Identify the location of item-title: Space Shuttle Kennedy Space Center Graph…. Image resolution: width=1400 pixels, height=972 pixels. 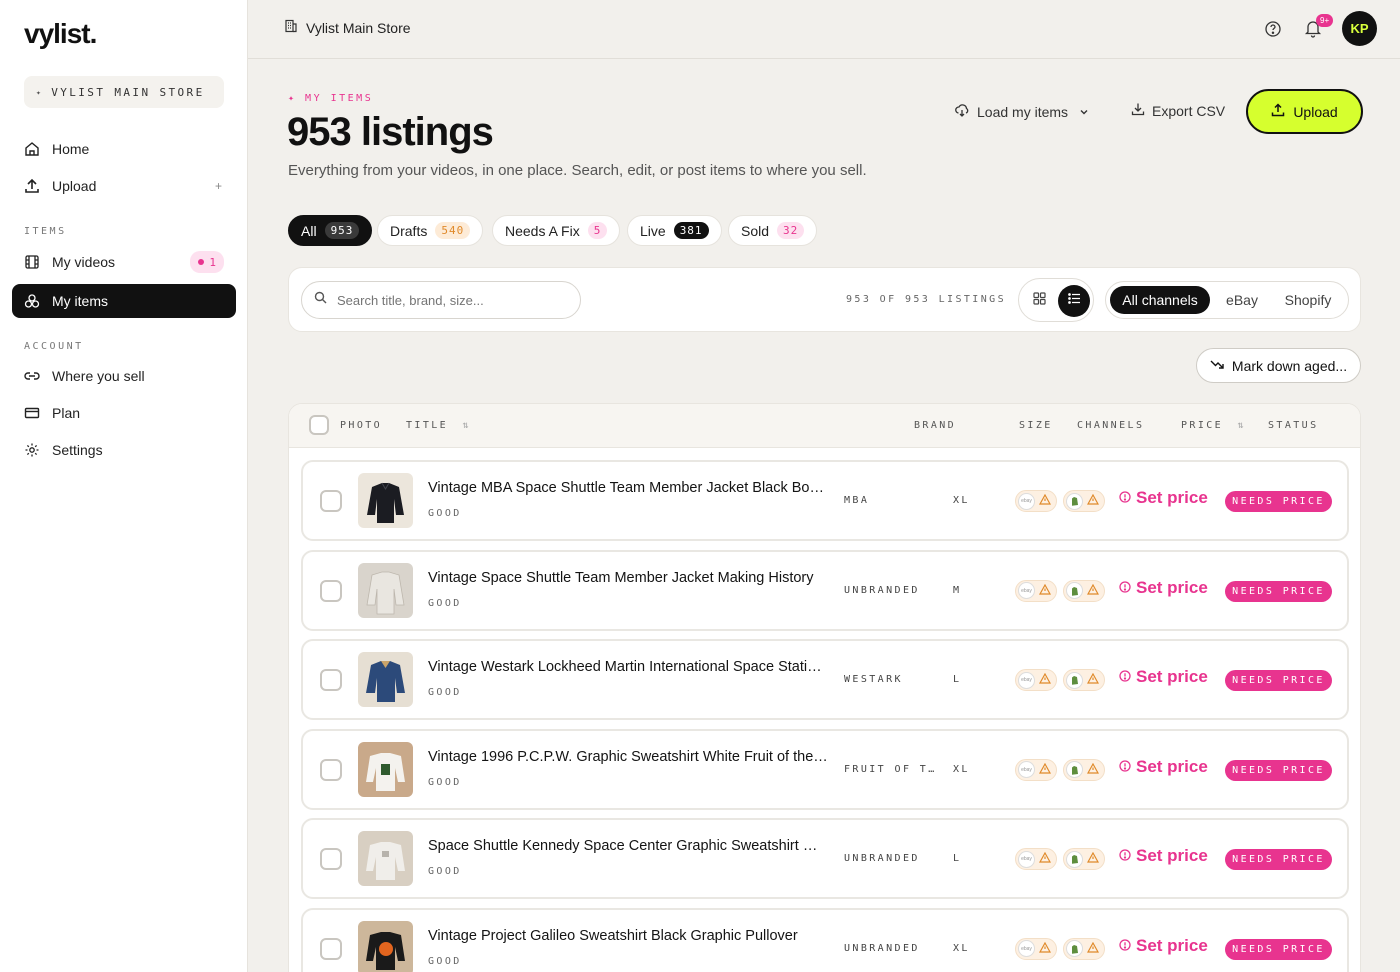
(628, 846).